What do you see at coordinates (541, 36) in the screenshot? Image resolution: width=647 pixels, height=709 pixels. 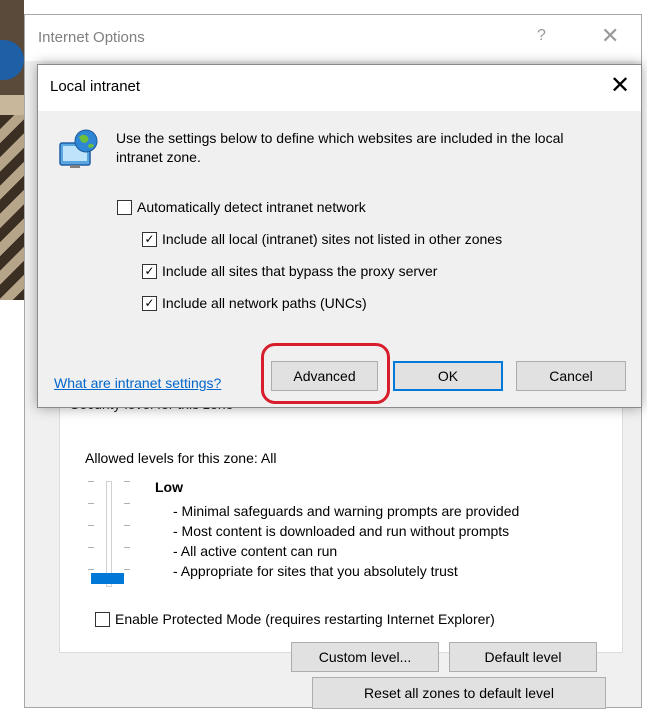 I see `help-button: ?` at bounding box center [541, 36].